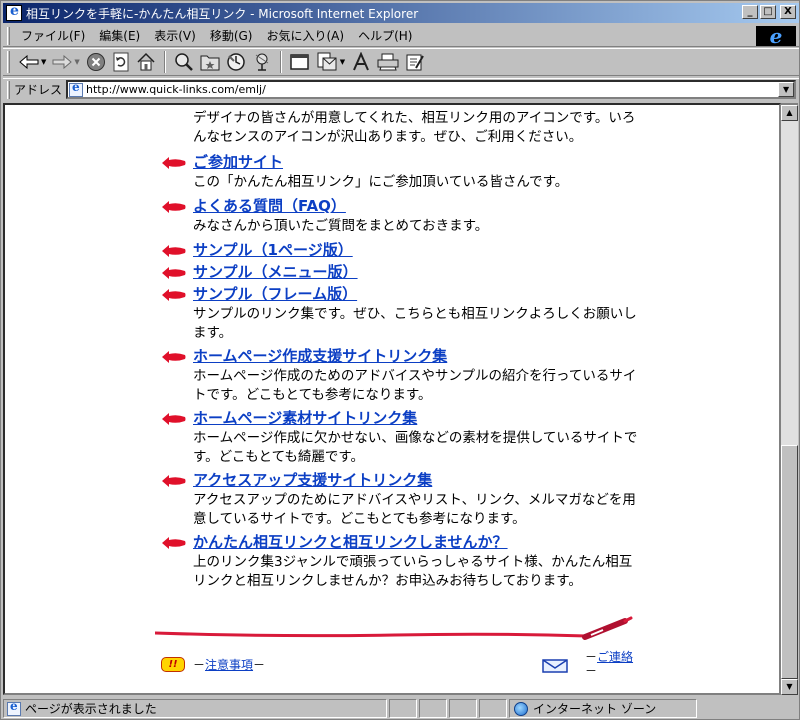  What do you see at coordinates (269, 206) in the screenshot?
I see `link-faq: よくある質問（FAQ）` at bounding box center [269, 206].